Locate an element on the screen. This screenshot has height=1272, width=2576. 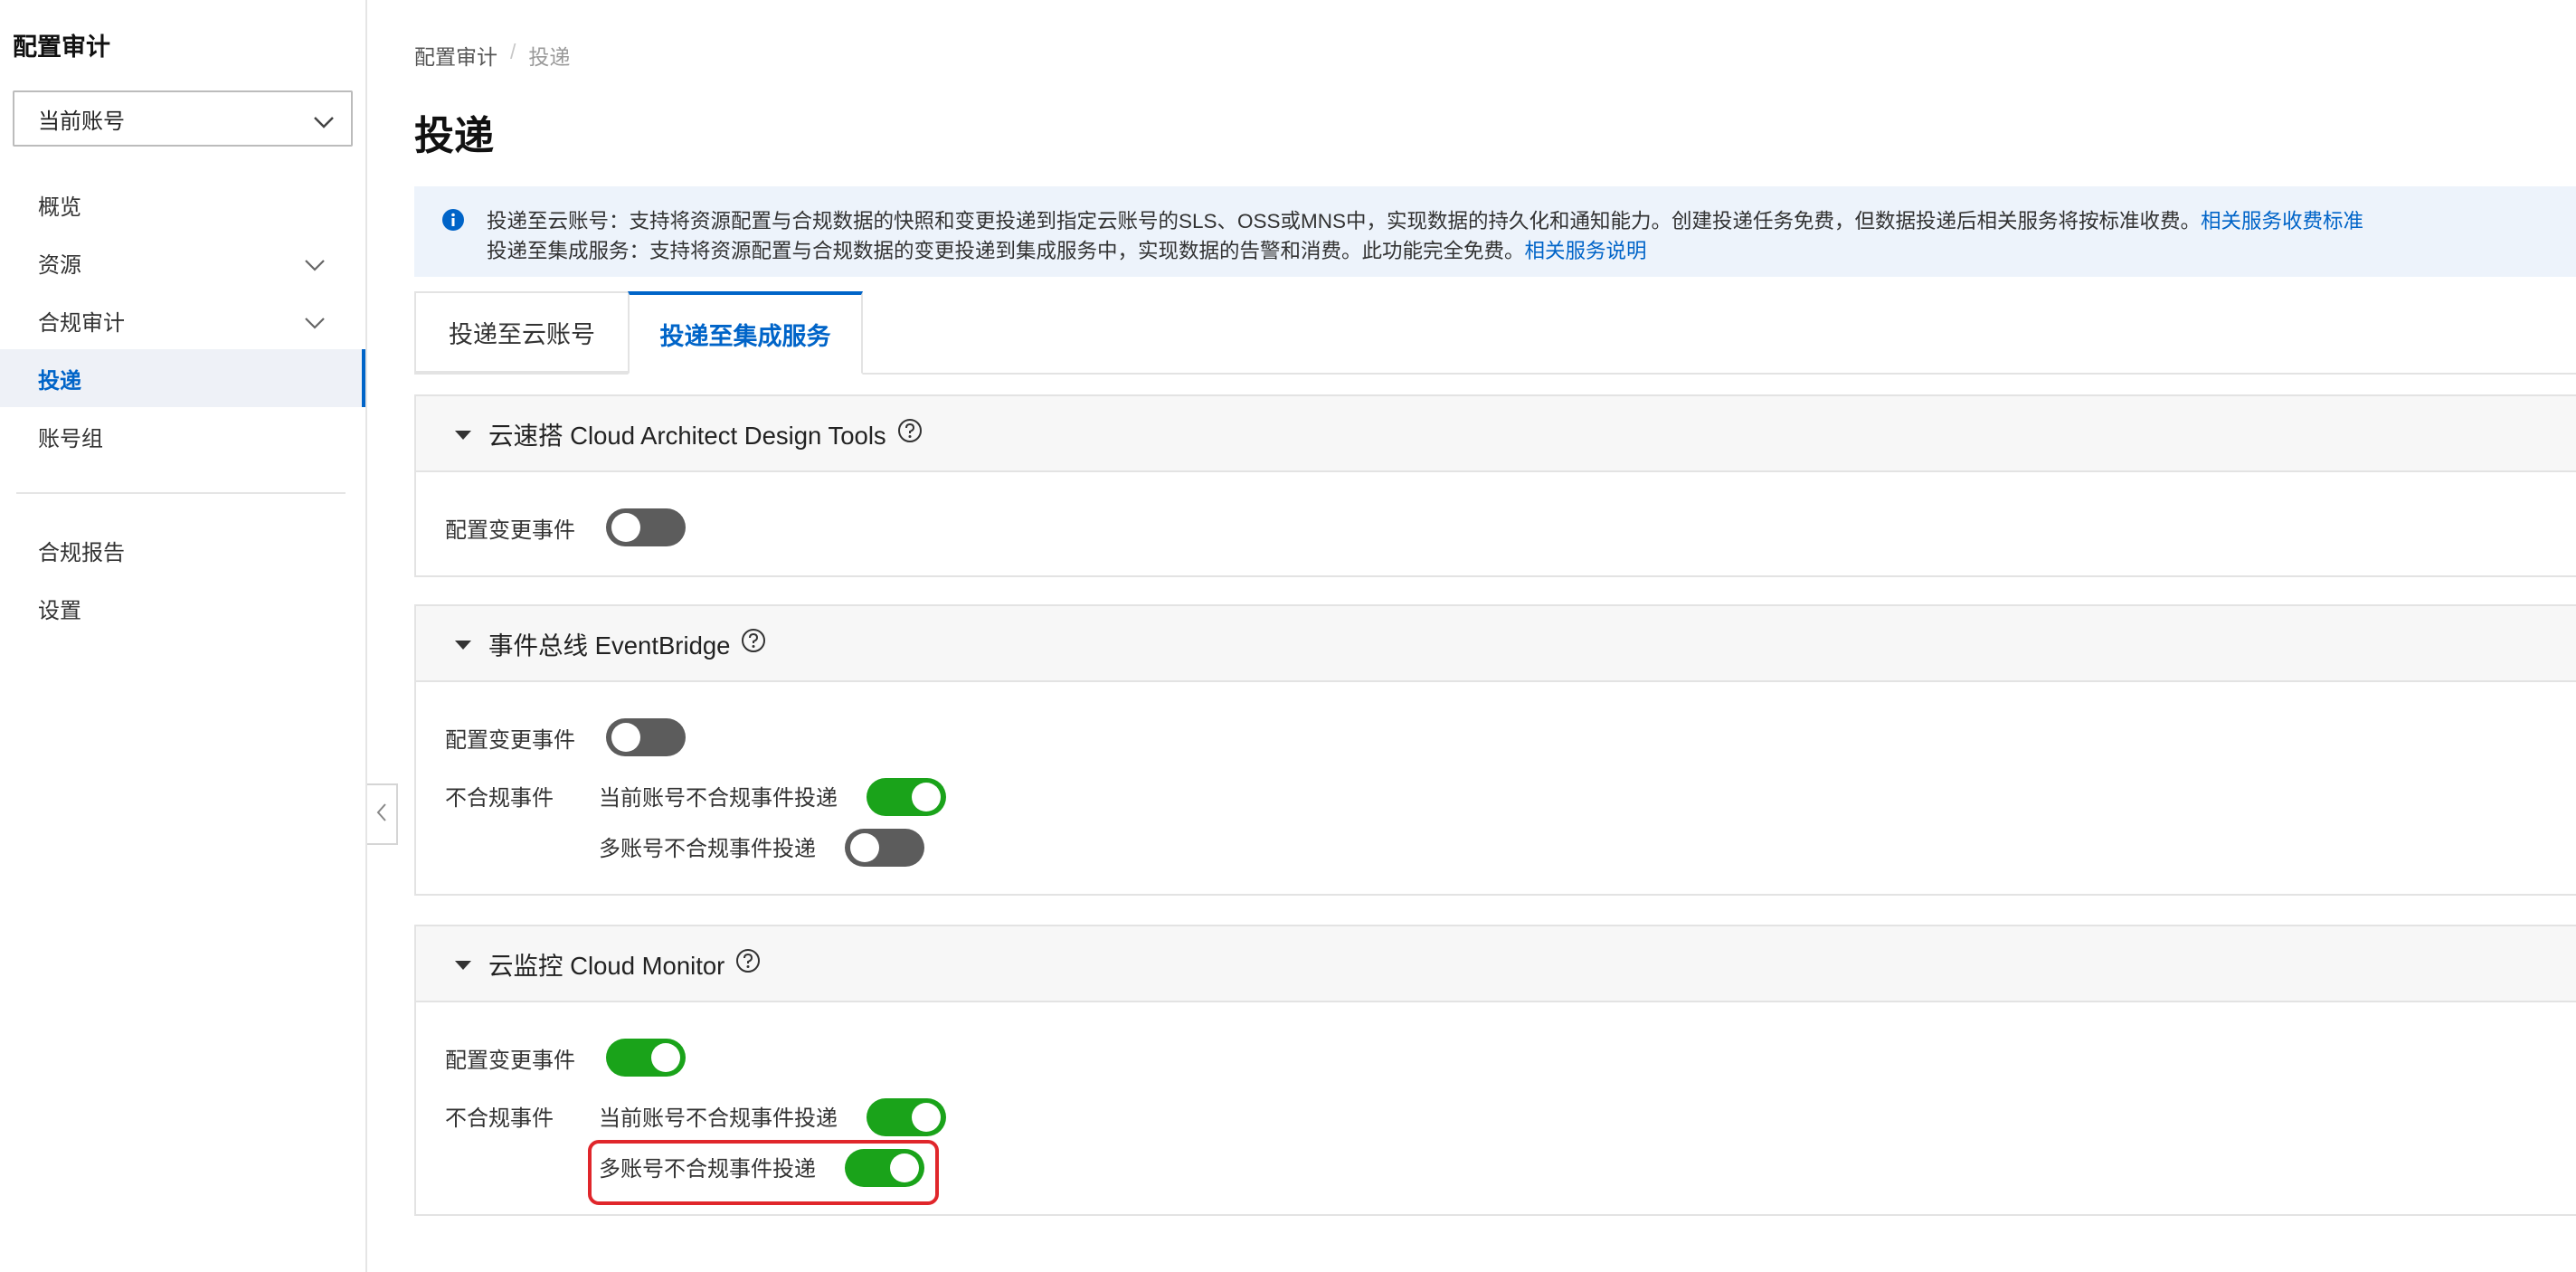
sidebar-divider is located at coordinates (181, 493).